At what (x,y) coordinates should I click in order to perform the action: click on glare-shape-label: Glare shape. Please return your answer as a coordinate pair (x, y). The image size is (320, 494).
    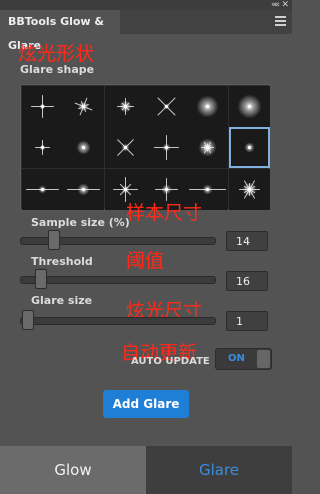
    Looking at the image, I should click on (57, 69).